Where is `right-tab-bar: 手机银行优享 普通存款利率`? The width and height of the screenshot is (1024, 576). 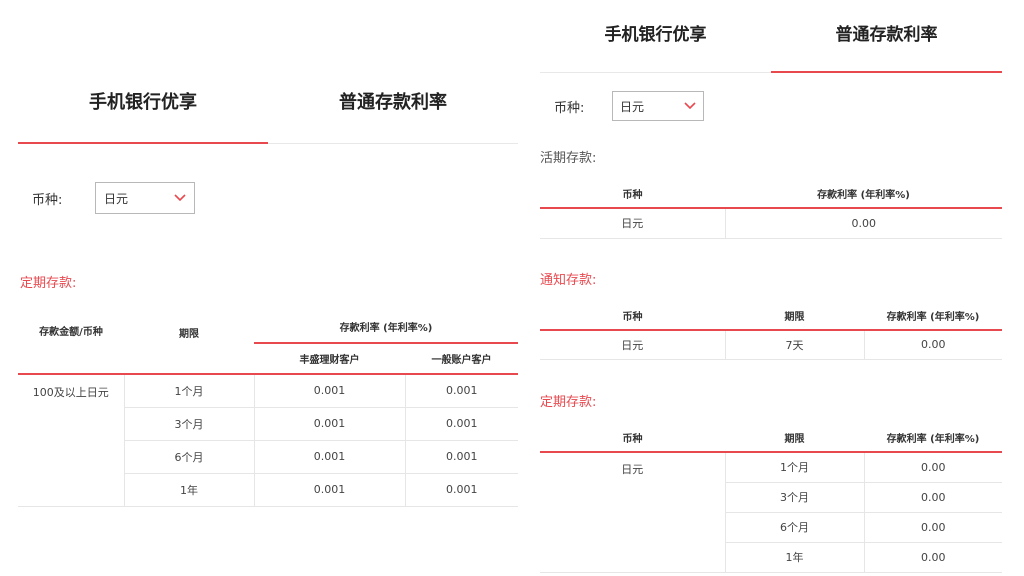 right-tab-bar: 手机银行优享 普通存款利率 is located at coordinates (771, 46).